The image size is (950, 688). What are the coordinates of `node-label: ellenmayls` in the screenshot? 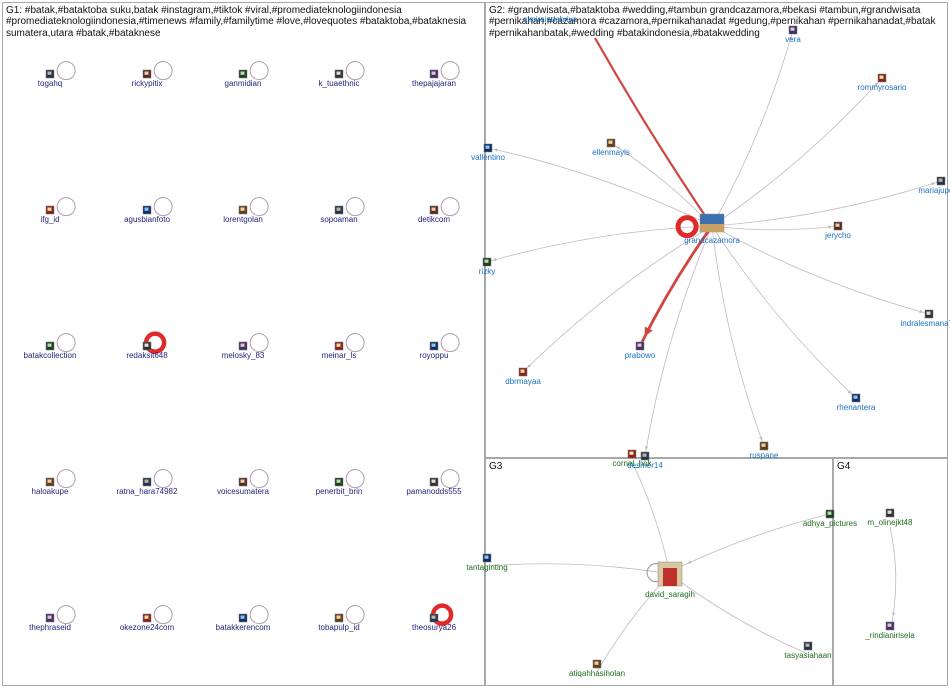 It's located at (611, 152).